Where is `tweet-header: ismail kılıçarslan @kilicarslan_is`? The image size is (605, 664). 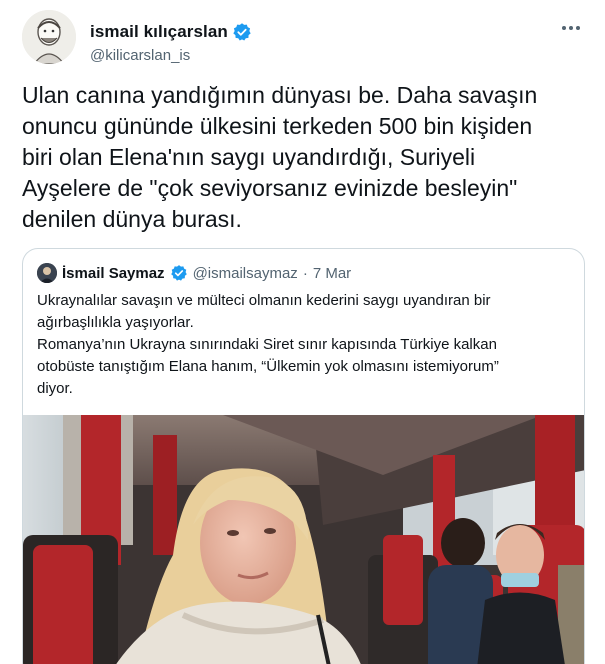 tweet-header: ismail kılıçarslan @kilicarslan_is is located at coordinates (304, 38).